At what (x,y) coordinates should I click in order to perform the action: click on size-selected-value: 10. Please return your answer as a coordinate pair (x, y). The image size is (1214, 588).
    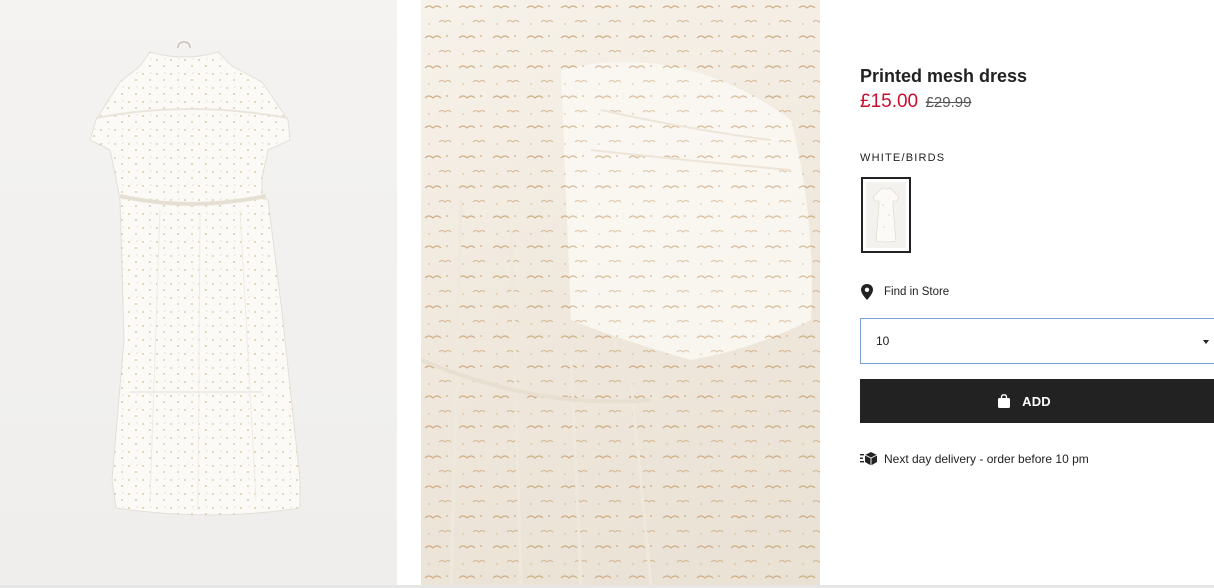
    Looking at the image, I should click on (883, 341).